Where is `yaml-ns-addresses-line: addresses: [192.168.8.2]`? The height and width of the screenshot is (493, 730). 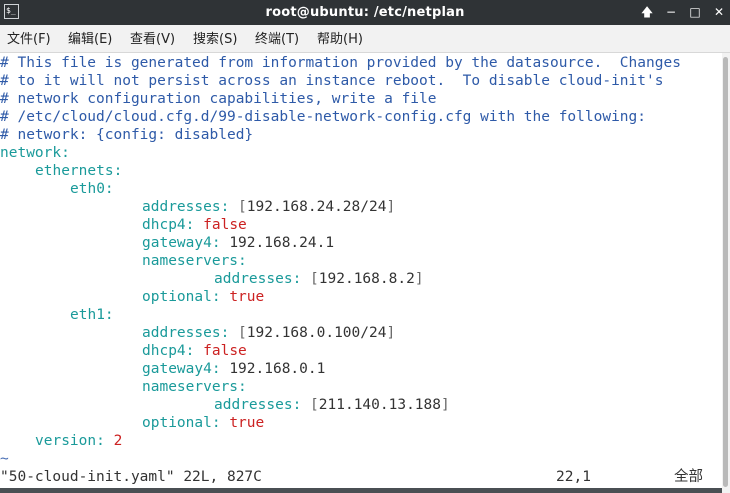 yaml-ns-addresses-line: addresses: [192.168.8.2] is located at coordinates (319, 279).